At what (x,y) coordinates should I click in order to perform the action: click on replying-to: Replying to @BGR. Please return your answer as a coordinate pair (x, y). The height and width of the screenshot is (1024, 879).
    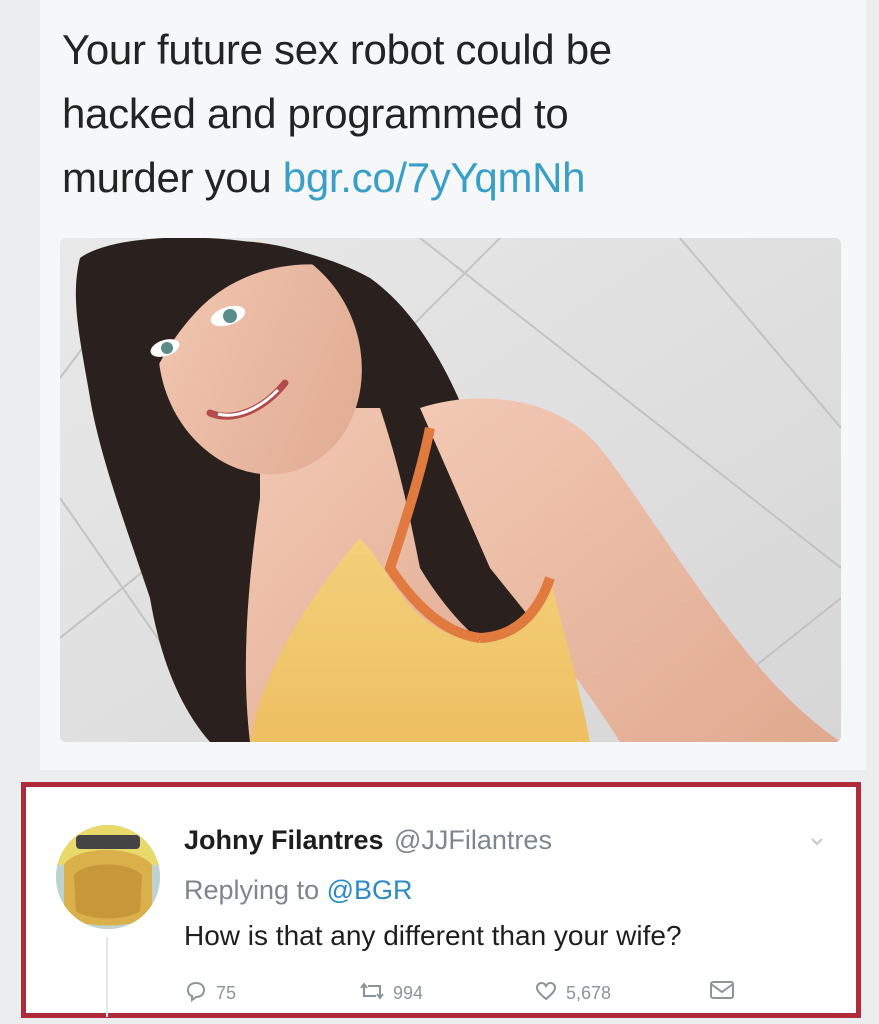
    Looking at the image, I should click on (298, 890).